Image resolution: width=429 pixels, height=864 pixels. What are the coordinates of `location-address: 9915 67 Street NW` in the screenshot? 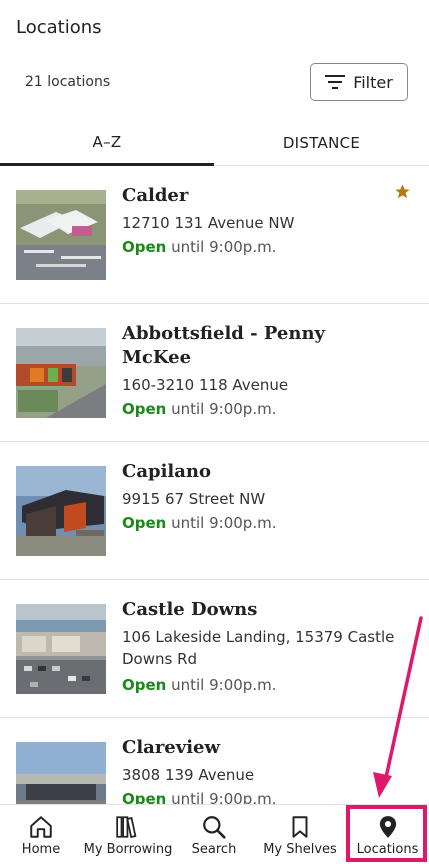 It's located at (194, 499).